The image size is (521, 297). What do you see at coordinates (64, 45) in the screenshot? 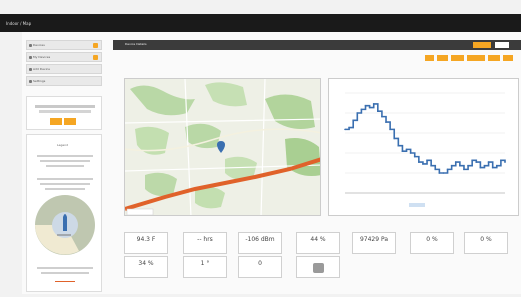
I see `sidebar-item-devices: Devices` at bounding box center [64, 45].